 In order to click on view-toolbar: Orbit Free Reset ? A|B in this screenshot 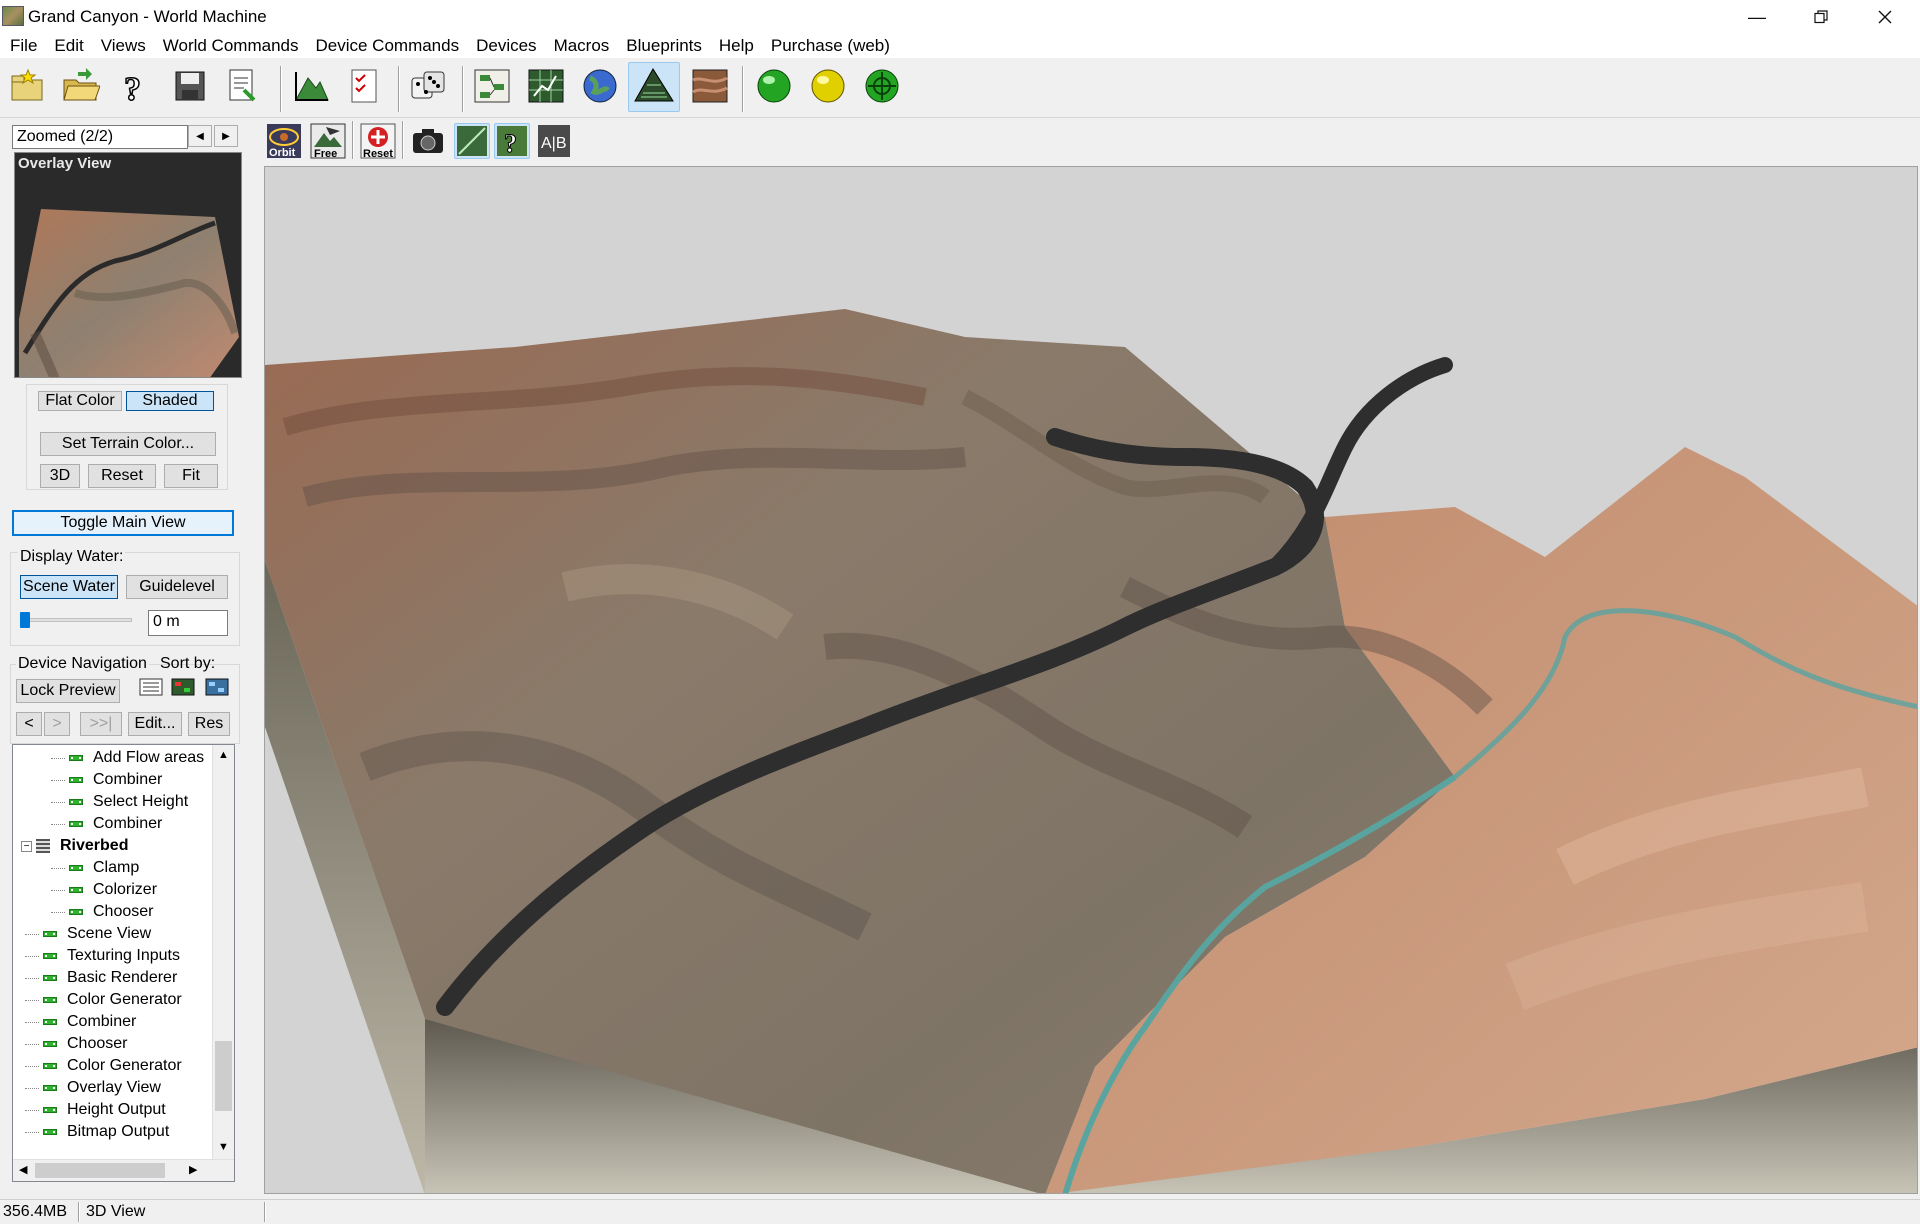, I will do `click(1091, 141)`.